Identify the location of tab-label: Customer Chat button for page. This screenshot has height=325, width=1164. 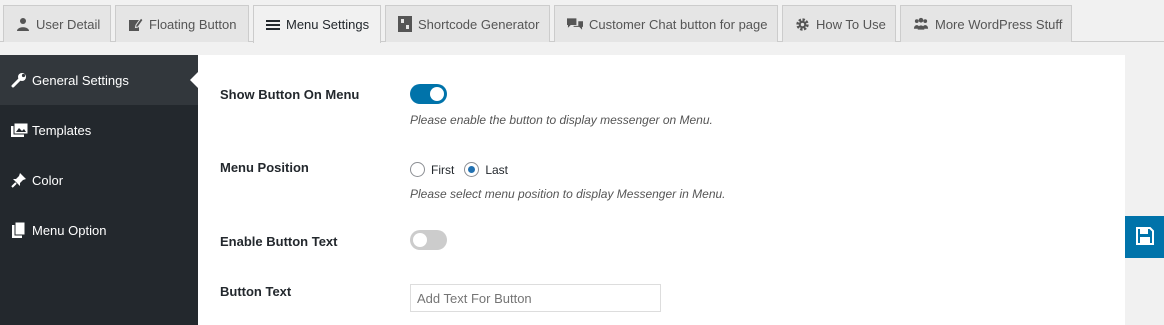
(678, 24).